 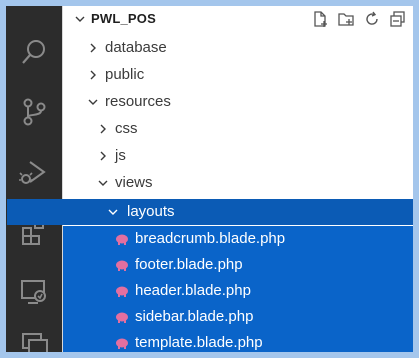 I want to click on file-label: footer.blade.php, so click(x=189, y=264).